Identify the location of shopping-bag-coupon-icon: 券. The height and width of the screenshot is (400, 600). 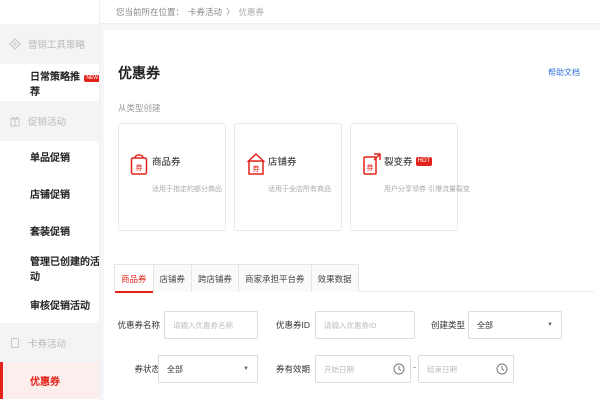
(141, 166).